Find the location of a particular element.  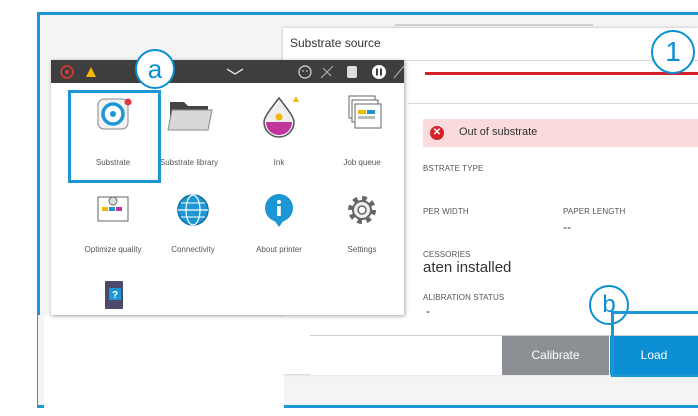

status-bar-icons is located at coordinates (232, 72).